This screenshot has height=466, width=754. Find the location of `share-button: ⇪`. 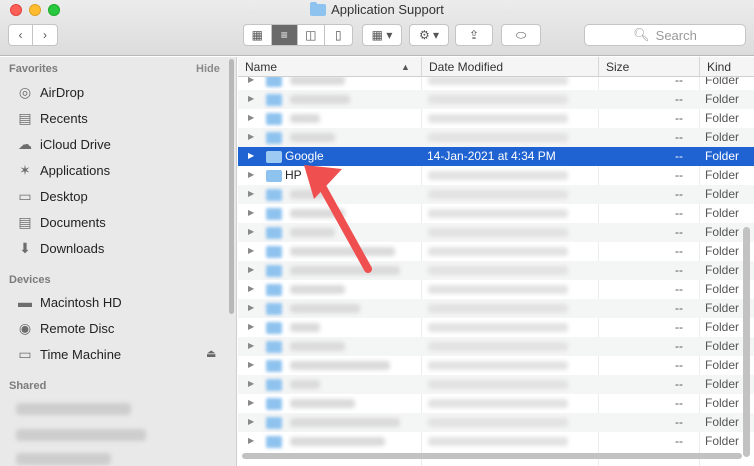

share-button: ⇪ is located at coordinates (474, 35).